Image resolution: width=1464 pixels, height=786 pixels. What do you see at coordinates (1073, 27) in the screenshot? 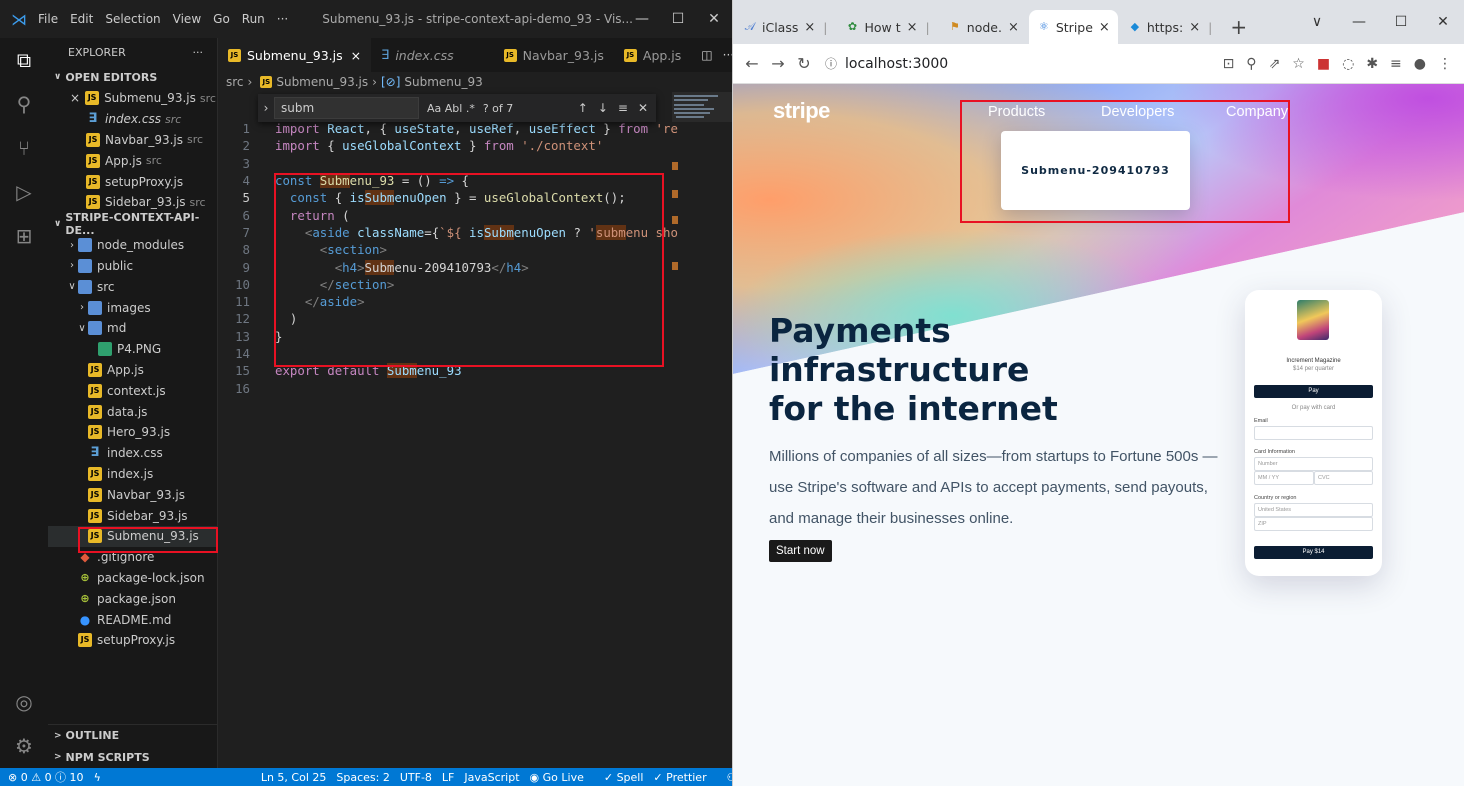
I see `browser-tab: ⚛ Stripe ×` at bounding box center [1073, 27].